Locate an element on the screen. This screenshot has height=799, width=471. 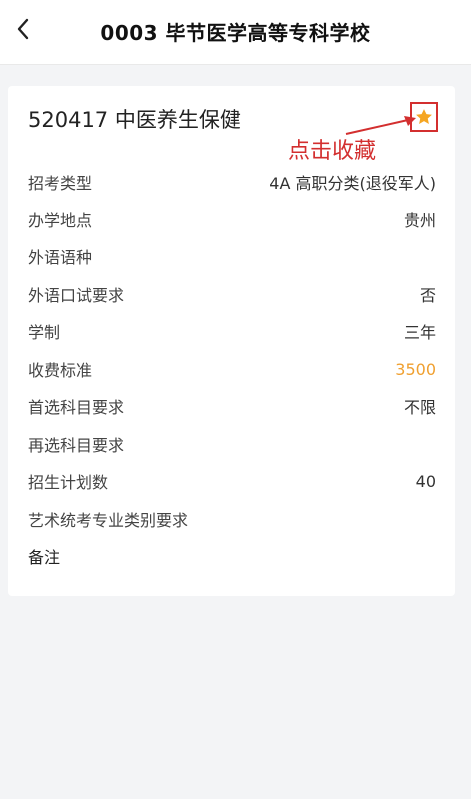
field-label: 艺术统考专业类别要求 is located at coordinates (108, 520).